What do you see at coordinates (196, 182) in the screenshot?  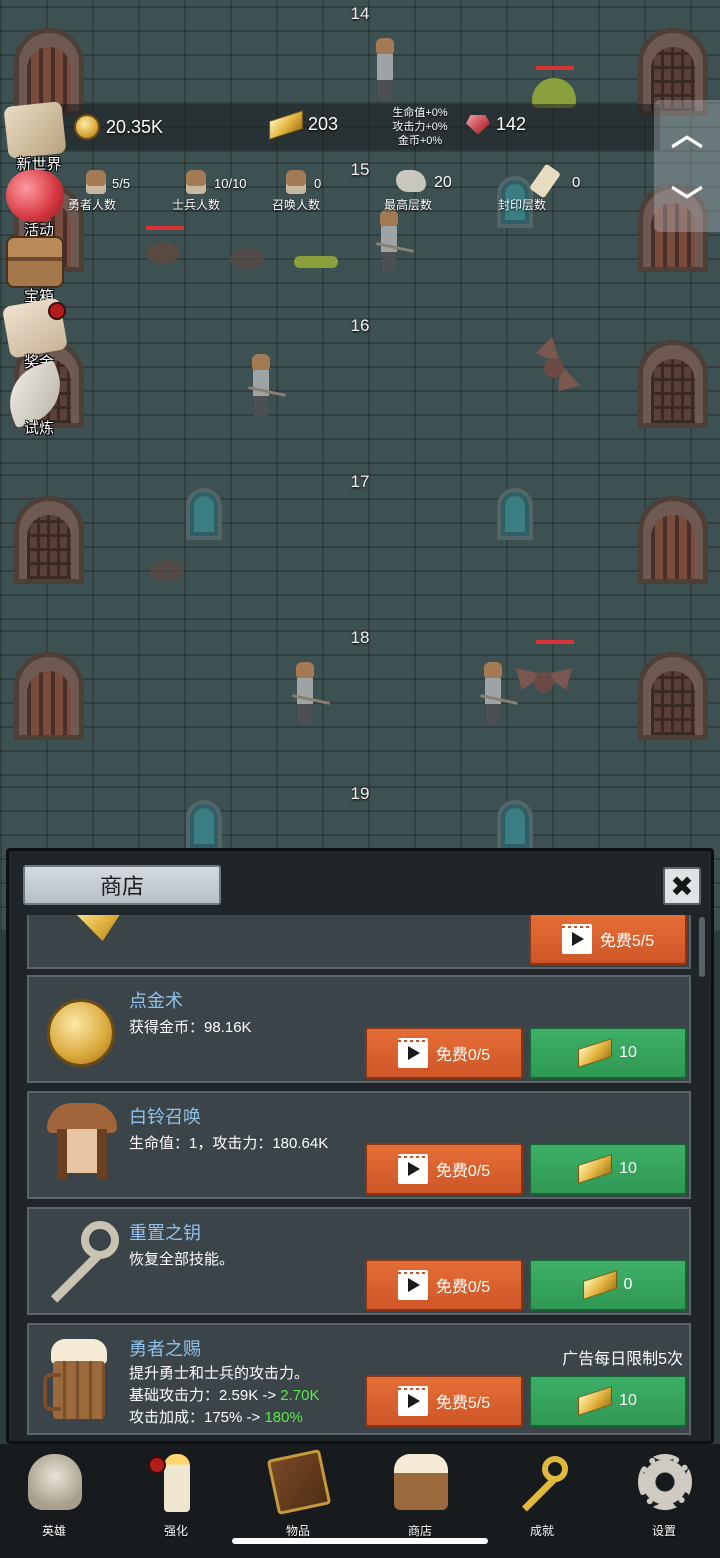 I see `soldier-head-icon` at bounding box center [196, 182].